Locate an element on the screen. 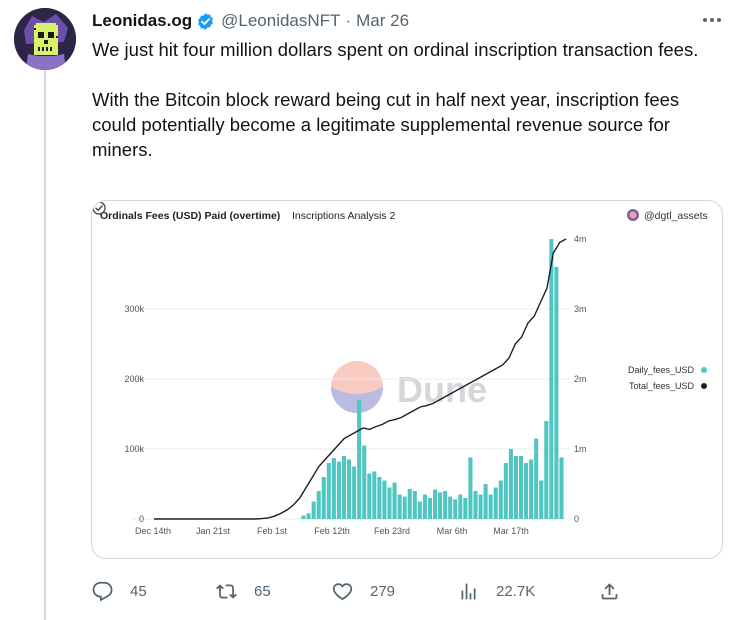 Image resolution: width=742 pixels, height=620 pixels. author-name: Leonidas.og is located at coordinates (142, 21).